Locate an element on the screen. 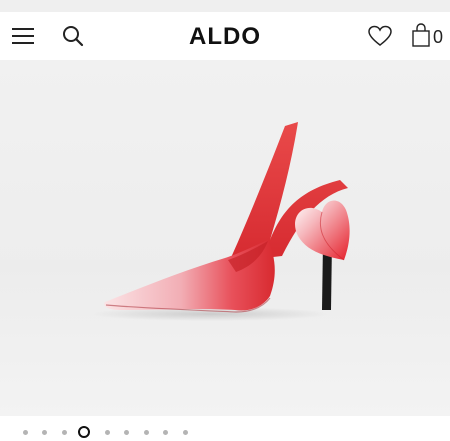 This screenshot has height=441, width=450. carousel-dot-active is located at coordinates (83, 432).